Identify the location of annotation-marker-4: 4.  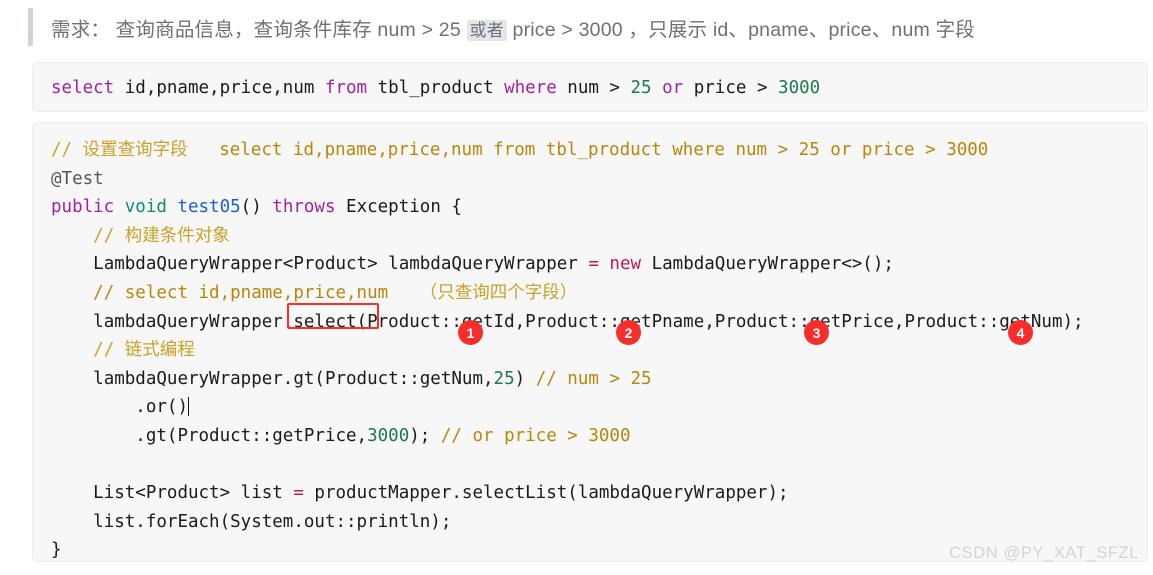
(1020, 332).